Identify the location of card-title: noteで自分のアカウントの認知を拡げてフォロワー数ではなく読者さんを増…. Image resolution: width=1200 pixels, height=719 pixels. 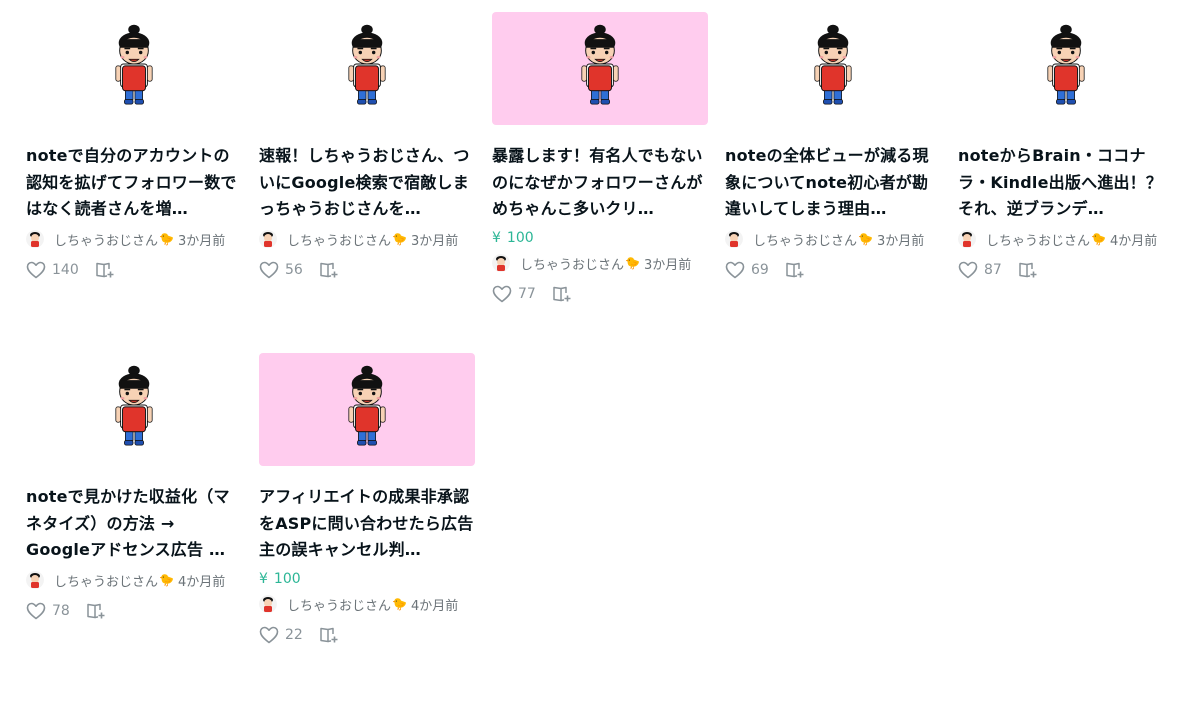
(134, 183).